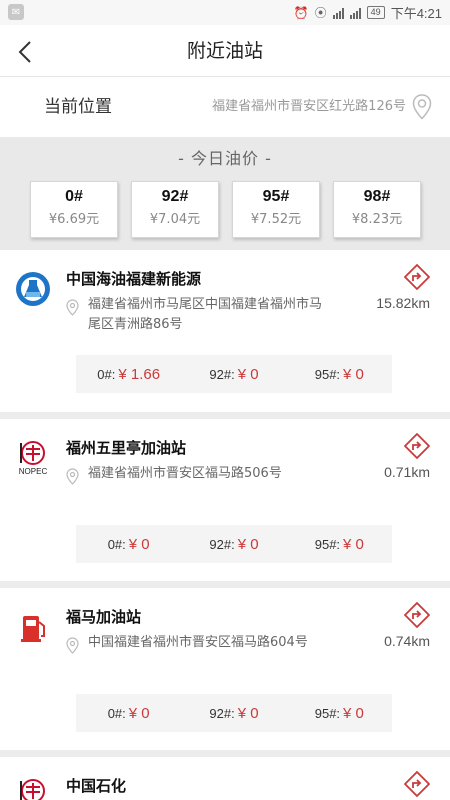 This screenshot has width=450, height=800. What do you see at coordinates (225, 158) in the screenshot?
I see `today-prices-title: - 今日油价 -` at bounding box center [225, 158].